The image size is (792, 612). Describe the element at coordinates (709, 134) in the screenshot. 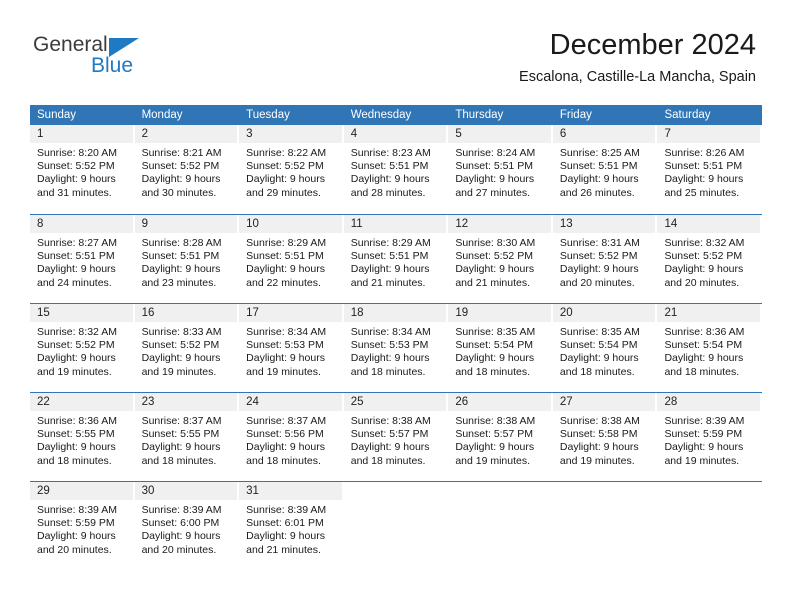

I see `day-number-band: 7` at that location.